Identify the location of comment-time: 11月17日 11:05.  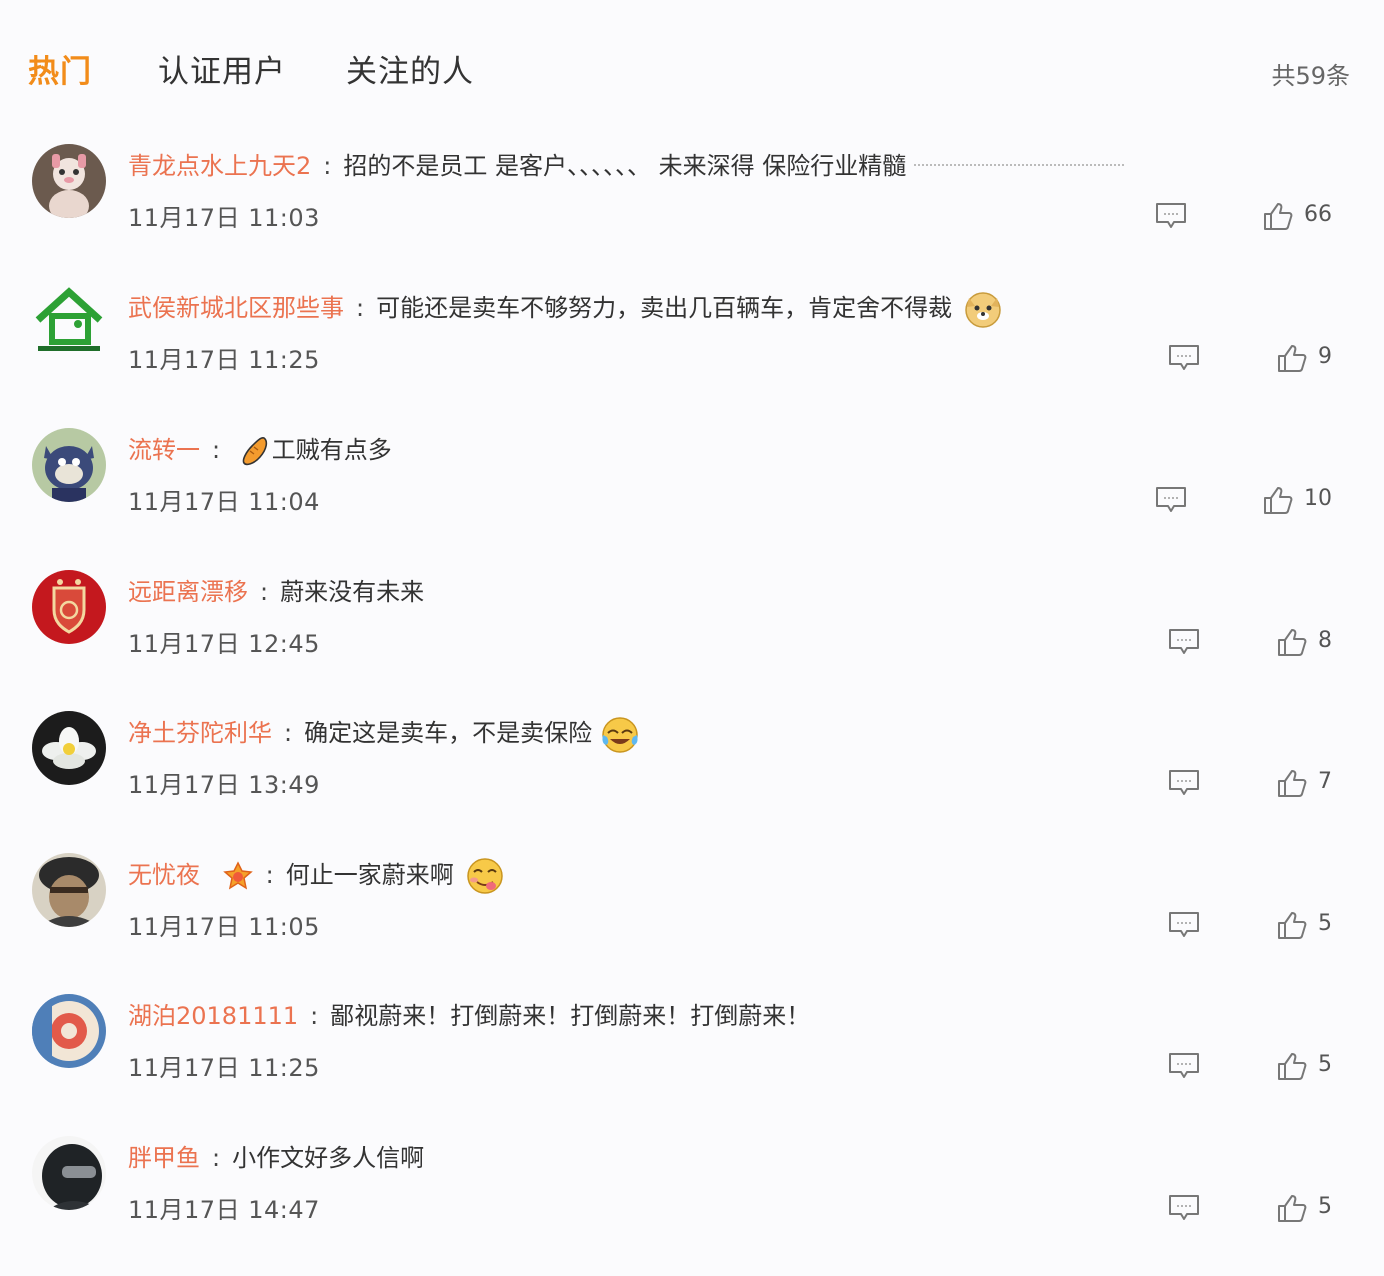
(224, 927).